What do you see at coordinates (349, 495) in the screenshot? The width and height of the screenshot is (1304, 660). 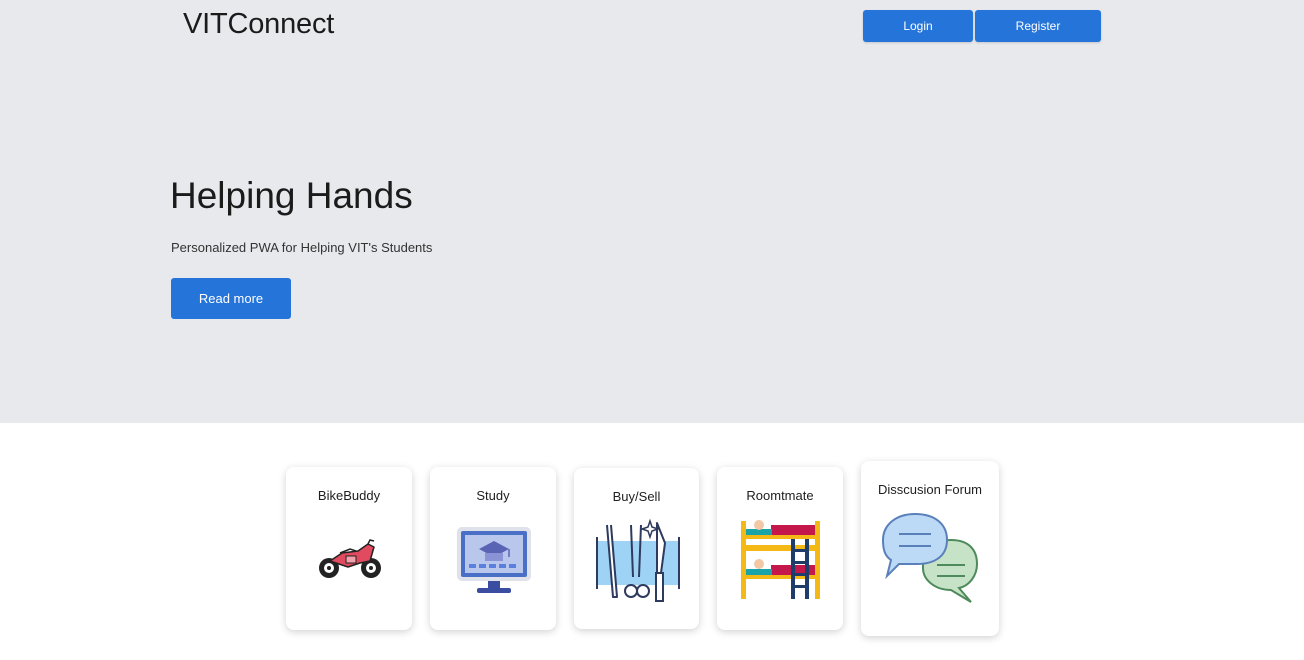 I see `card-label: BikeBuddy` at bounding box center [349, 495].